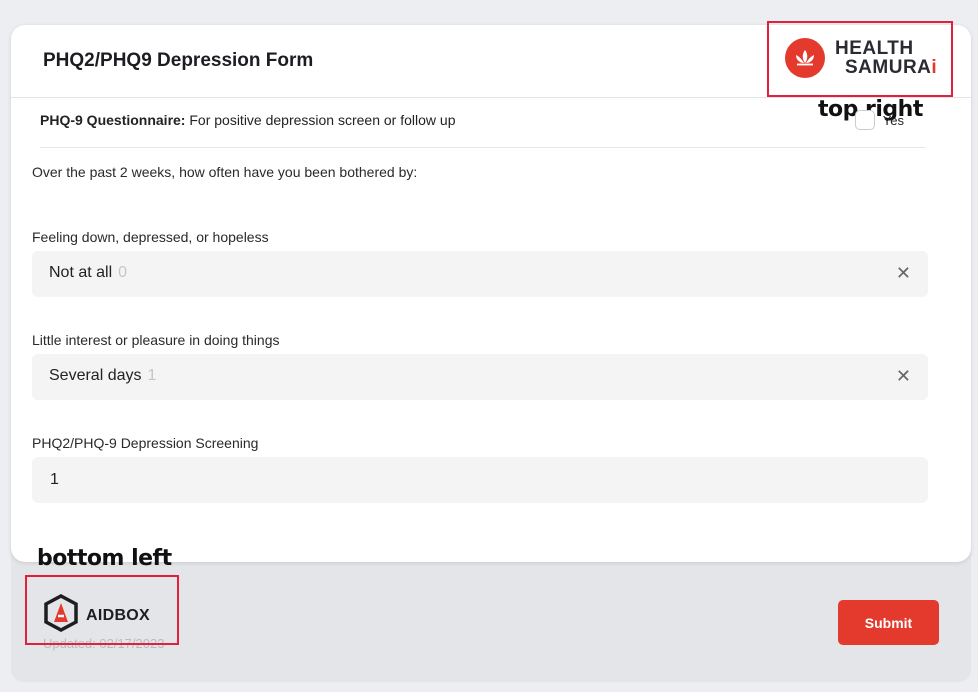 The height and width of the screenshot is (692, 978). I want to click on brand-annotation-box: HEALTH SAMURAi, so click(860, 59).